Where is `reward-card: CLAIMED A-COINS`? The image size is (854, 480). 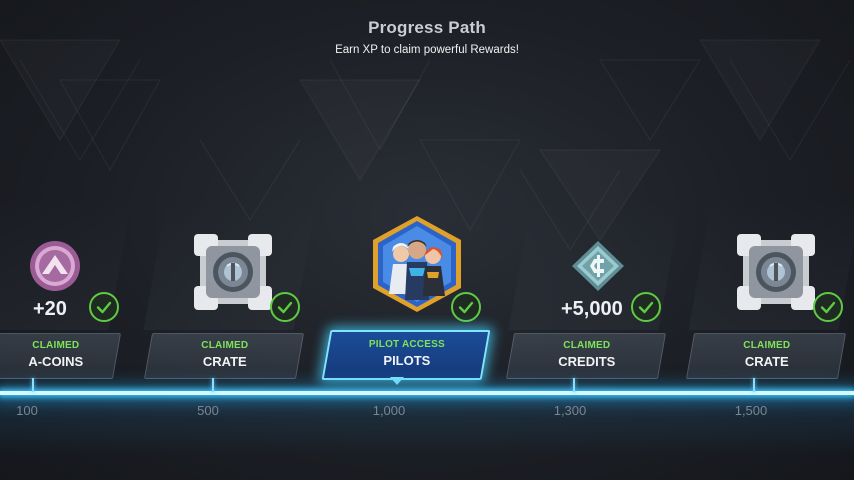
reward-card: CLAIMED A-COINS is located at coordinates (61, 356).